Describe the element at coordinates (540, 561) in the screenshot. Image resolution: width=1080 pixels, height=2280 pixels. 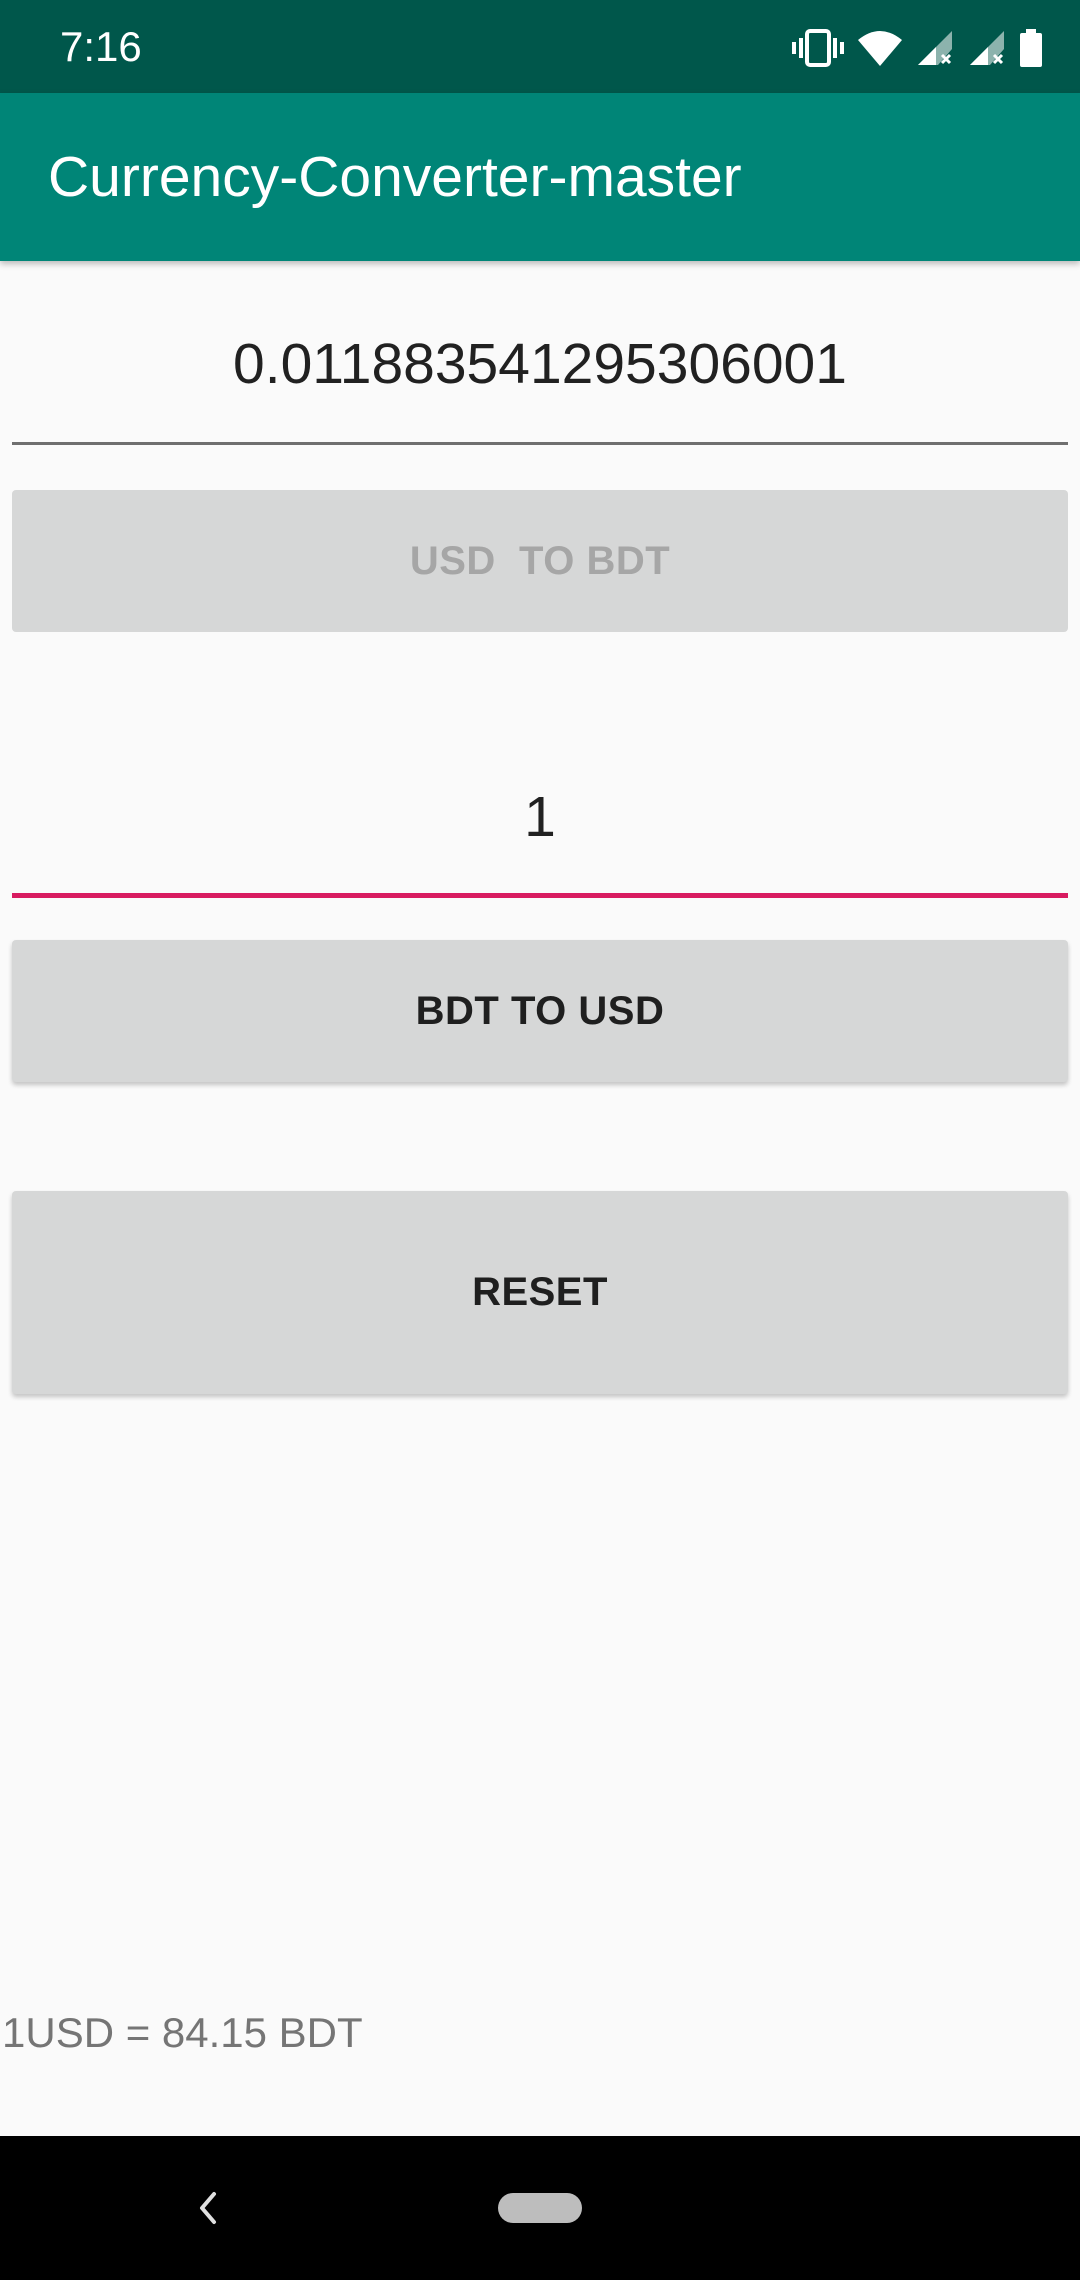
I see `usd-to-bdt-button: USD TO BDT` at that location.